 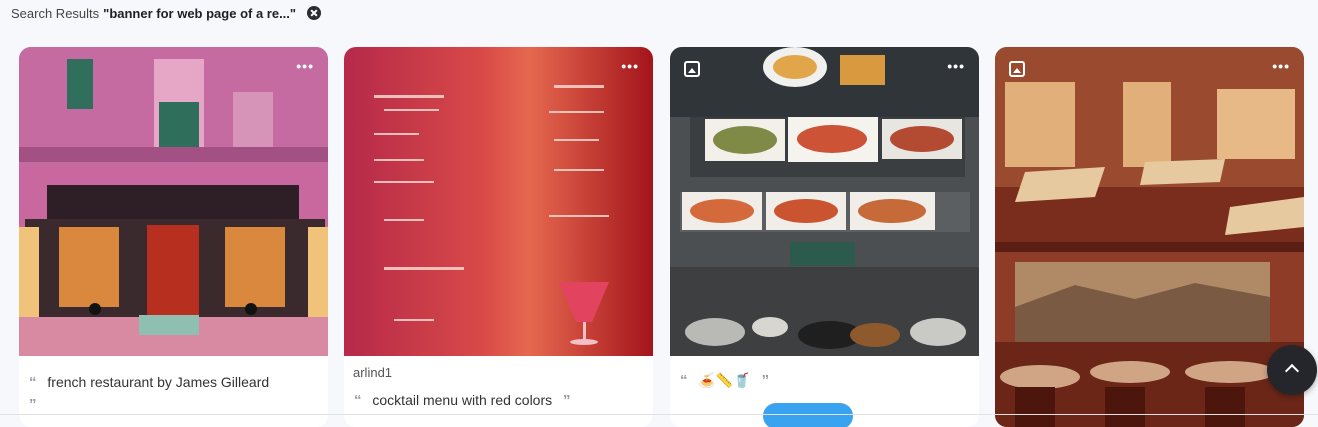 I want to click on card-caption-text: cocktail menu with red colors, so click(x=462, y=400).